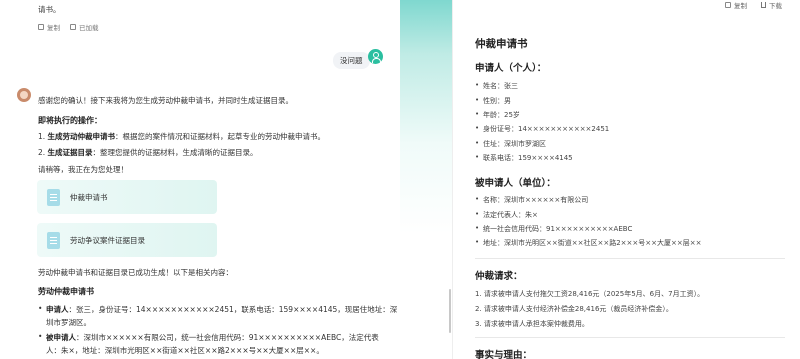 The image size is (800, 359). I want to click on next-actions-heading: 即将执行的操作：, so click(70, 120).